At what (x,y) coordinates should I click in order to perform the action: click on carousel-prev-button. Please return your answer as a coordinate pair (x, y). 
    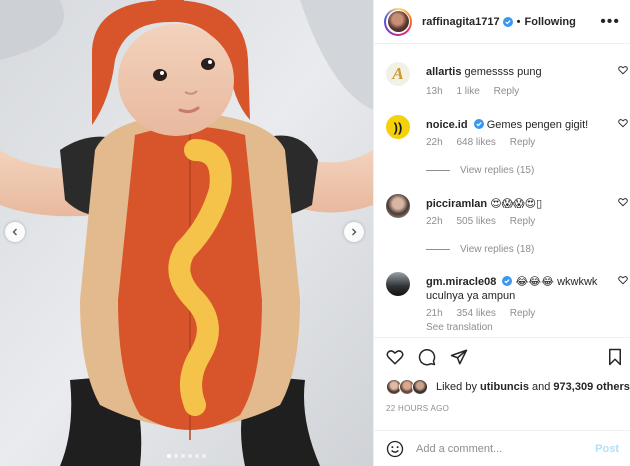
    Looking at the image, I should click on (15, 232).